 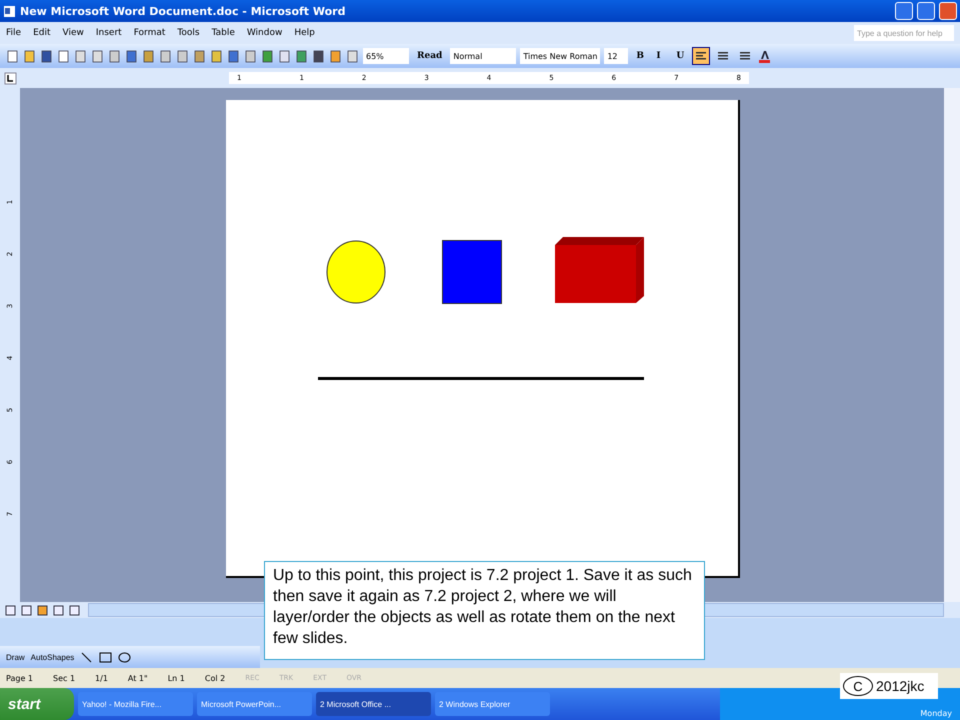 I want to click on status-field: Col 2, so click(x=215, y=678).